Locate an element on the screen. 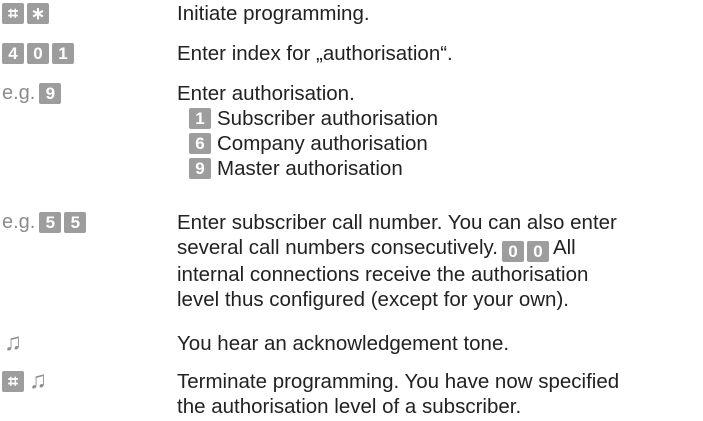 The image size is (703, 421). option-label: Master authorisation is located at coordinates (310, 168).